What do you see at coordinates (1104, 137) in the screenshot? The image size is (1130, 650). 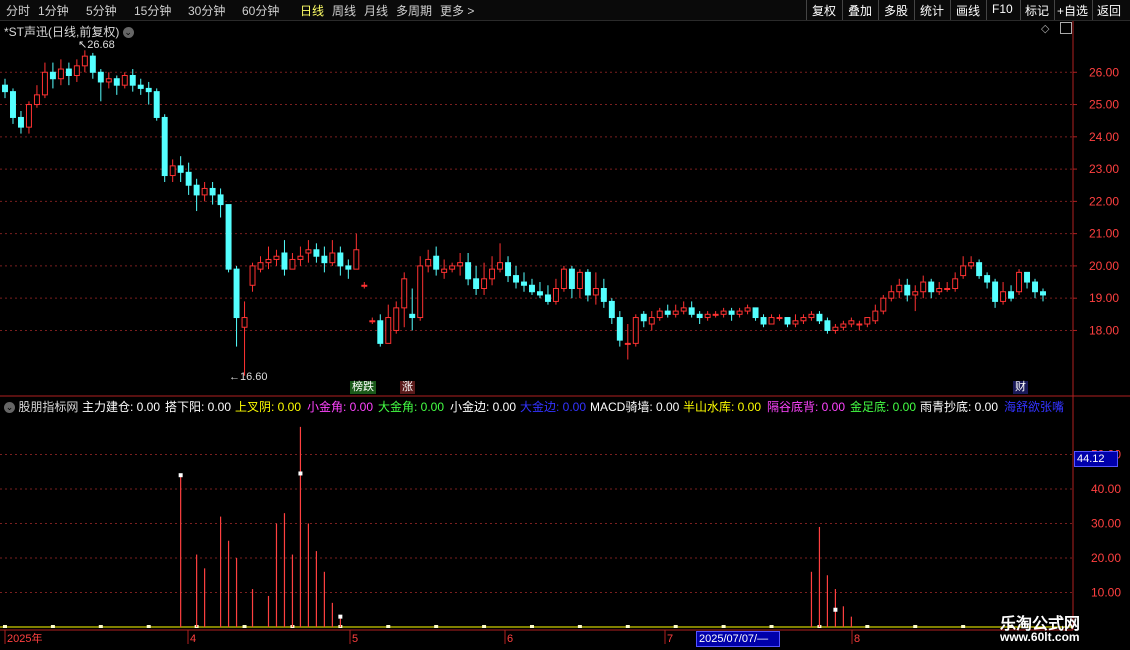 I see `price-tick-label: 24.00` at bounding box center [1104, 137].